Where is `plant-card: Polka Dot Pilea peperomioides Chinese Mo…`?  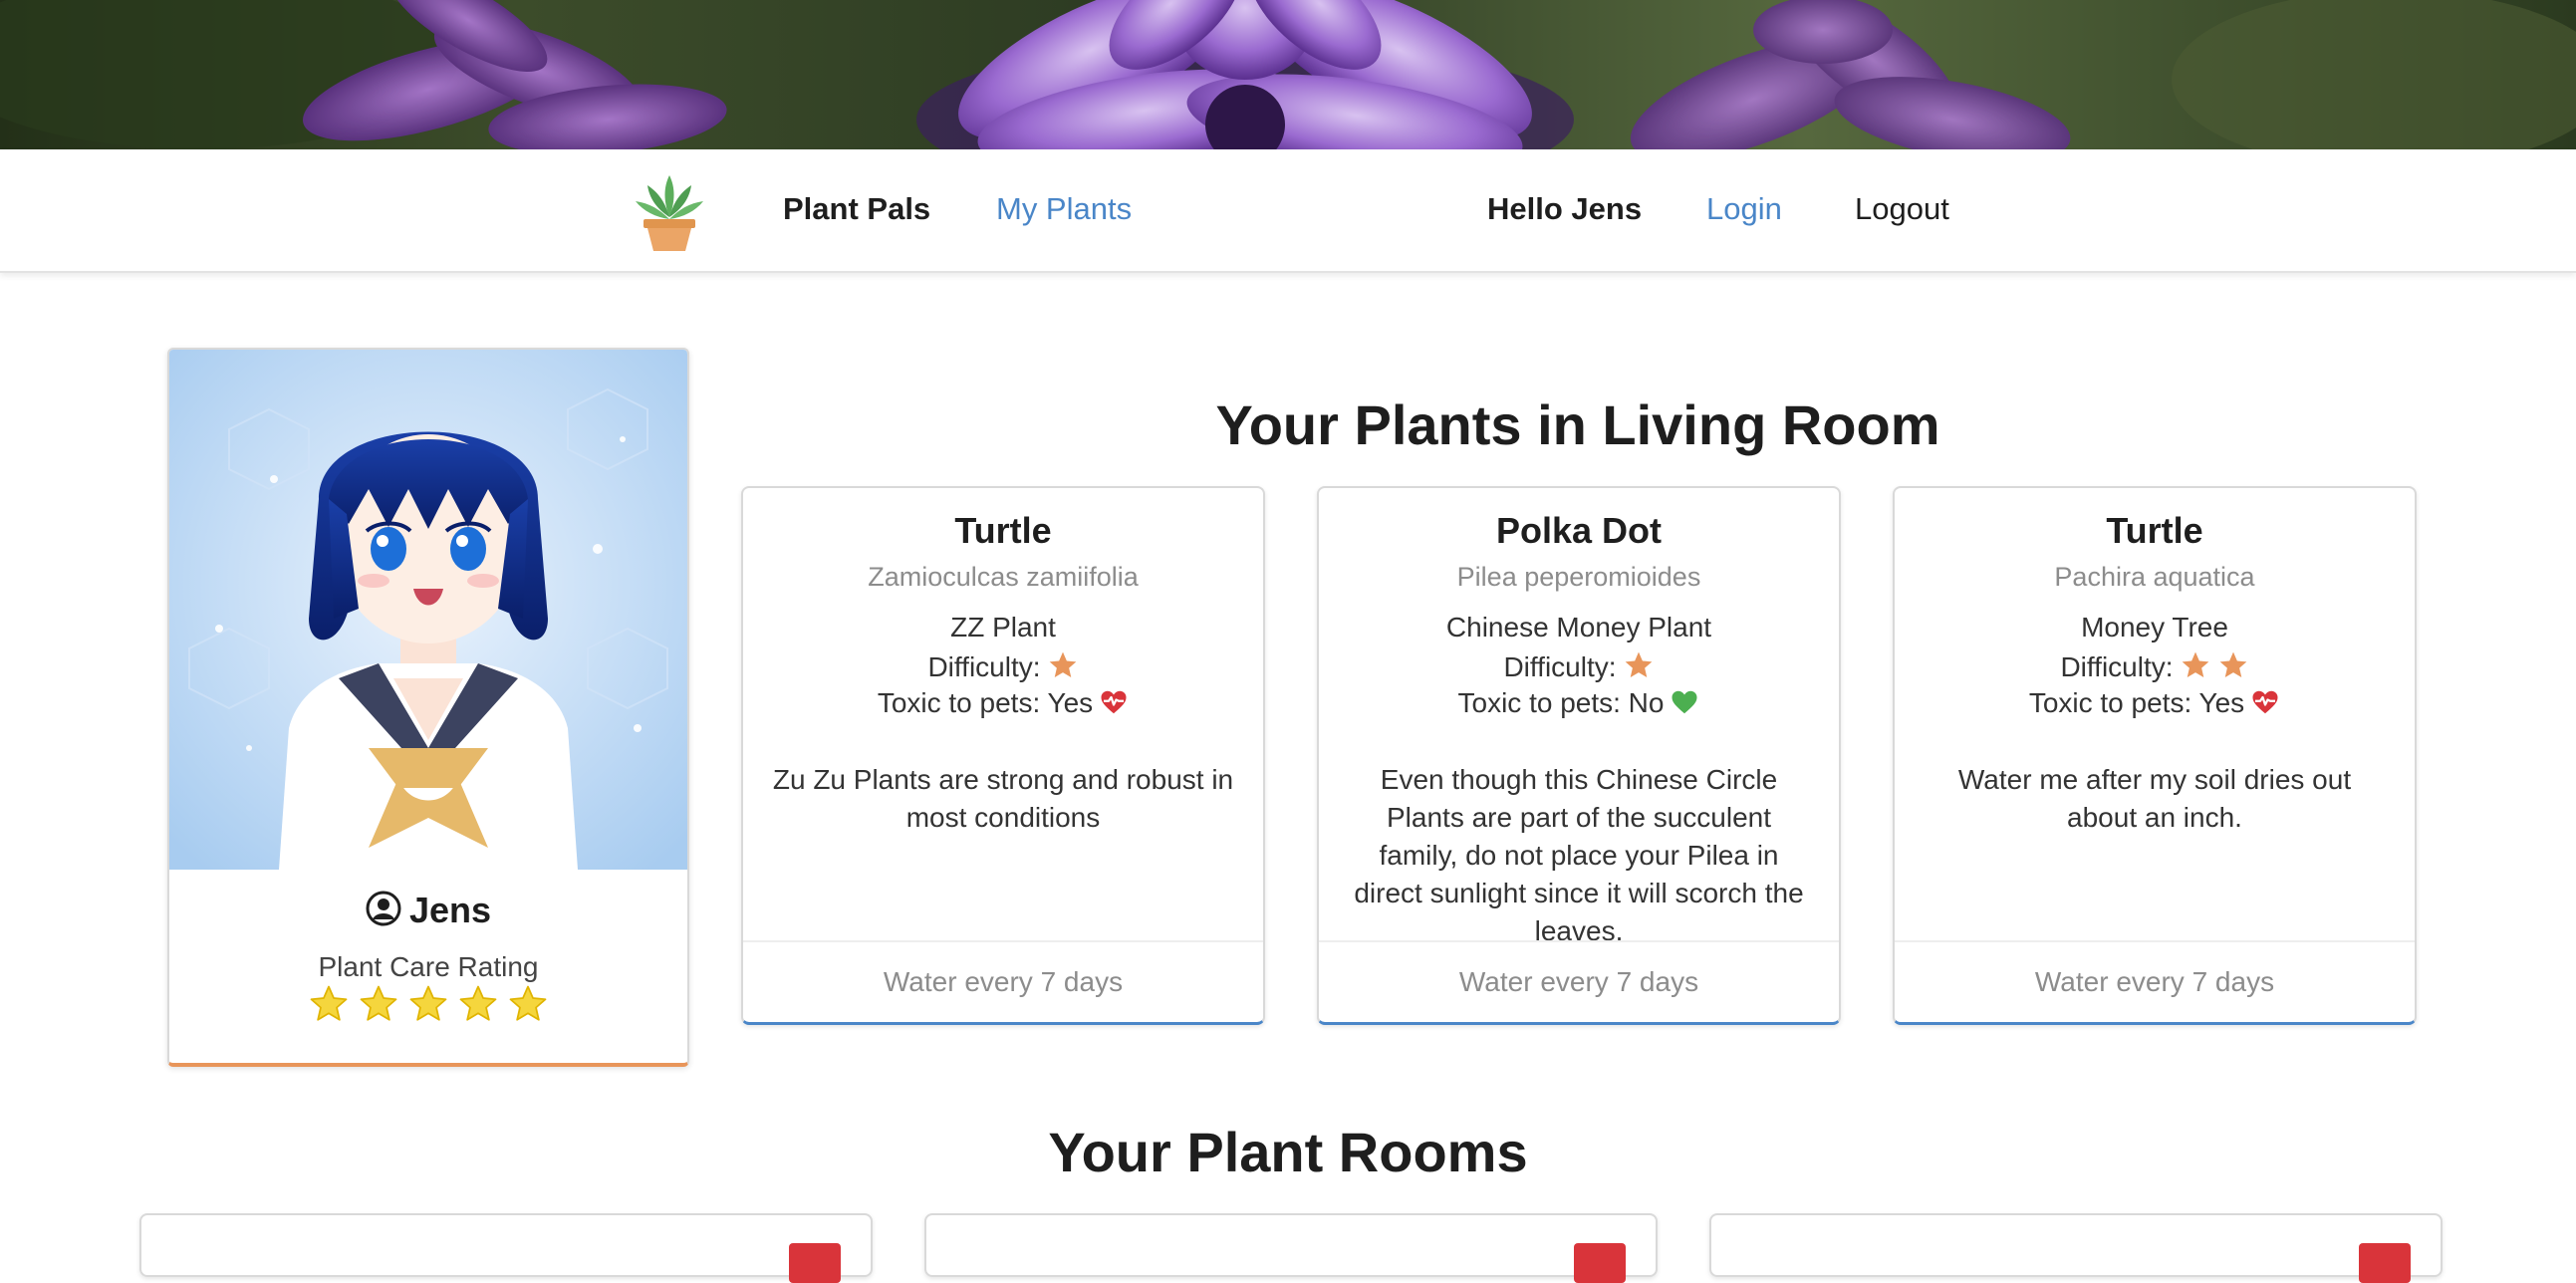 plant-card: Polka Dot Pilea peperomioides Chinese Mo… is located at coordinates (1579, 755).